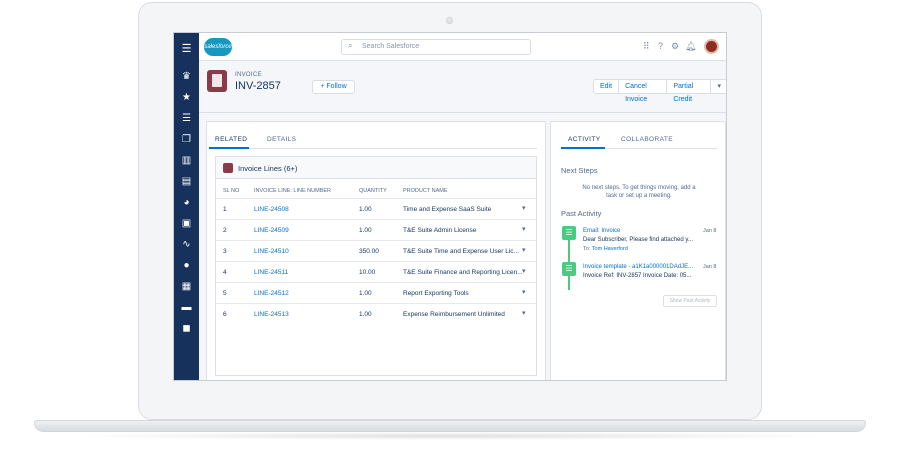 The height and width of the screenshot is (460, 900). I want to click on email-icon: ☰, so click(569, 233).